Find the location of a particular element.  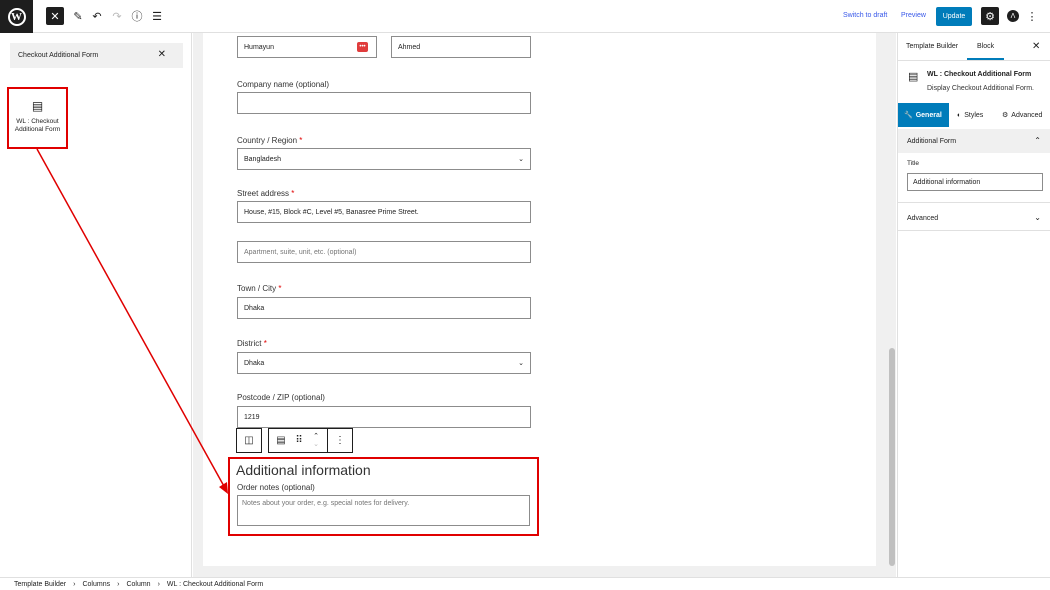

title-input-value: Additional information is located at coordinates (947, 182).